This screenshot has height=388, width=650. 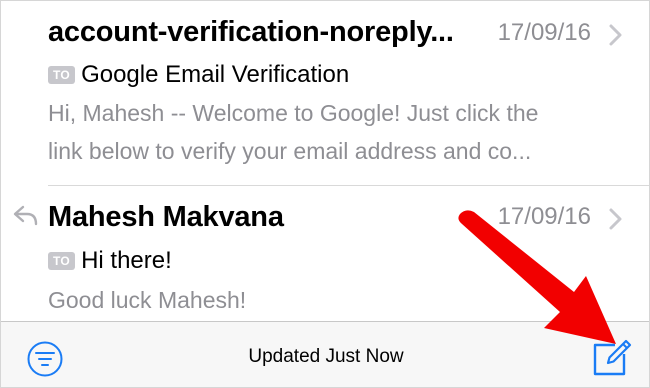 What do you see at coordinates (126, 260) in the screenshot?
I see `mail-subject: Hi there!` at bounding box center [126, 260].